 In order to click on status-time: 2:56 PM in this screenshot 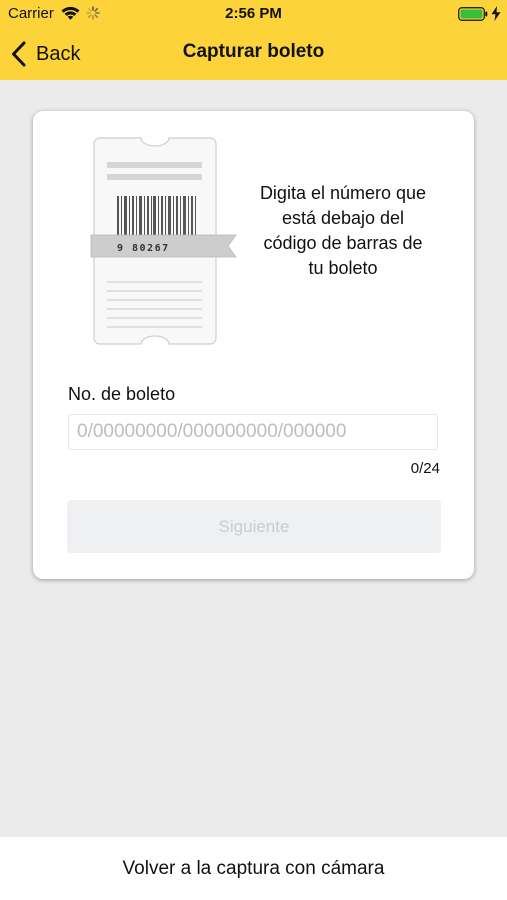, I will do `click(253, 13)`.